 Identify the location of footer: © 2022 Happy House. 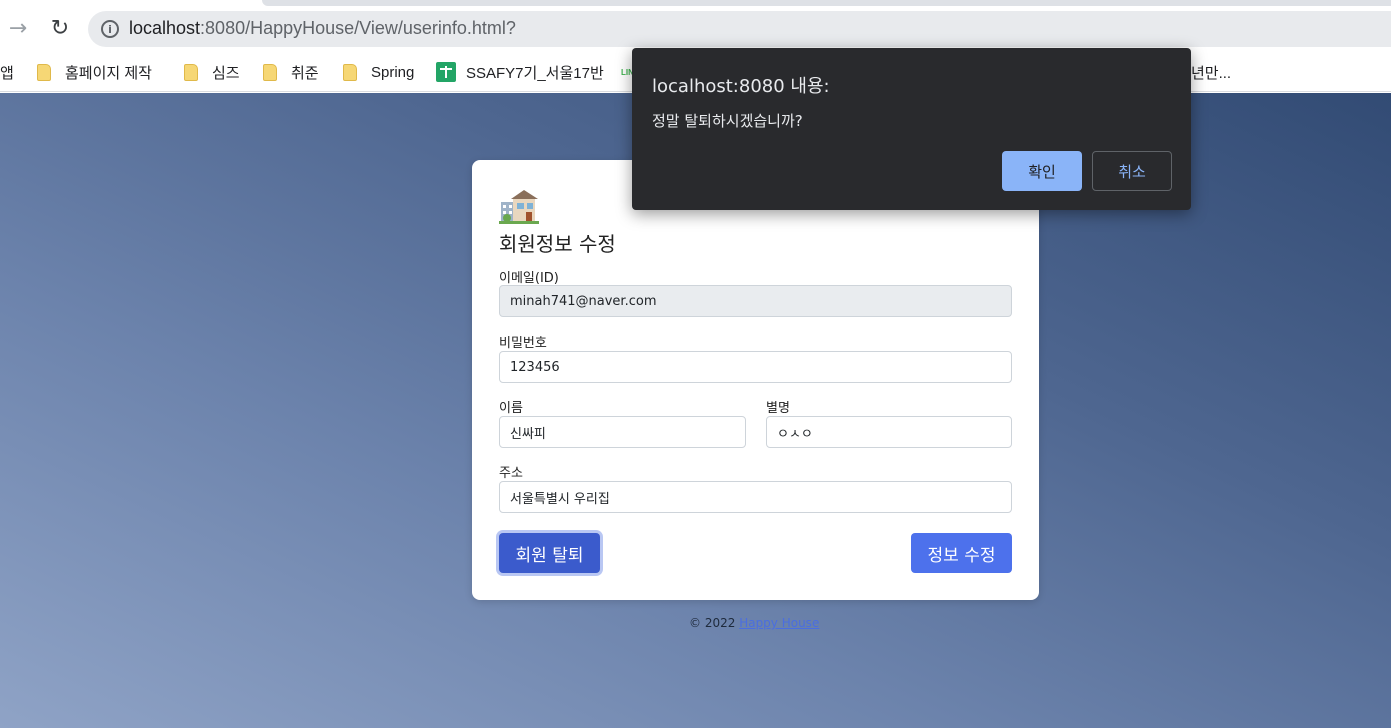
(754, 623).